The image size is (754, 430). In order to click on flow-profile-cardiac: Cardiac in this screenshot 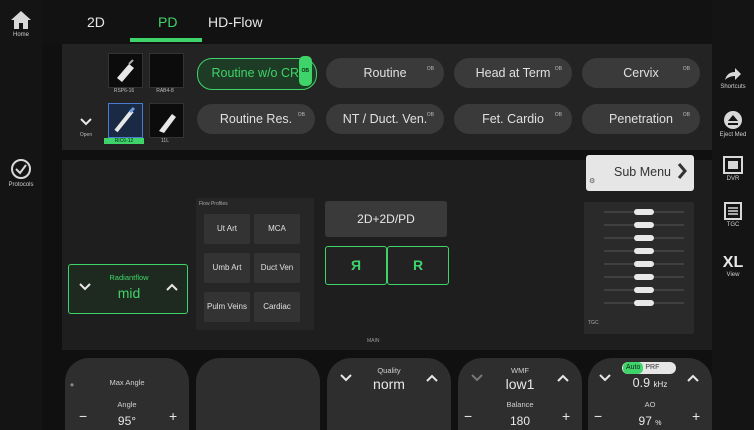, I will do `click(277, 307)`.